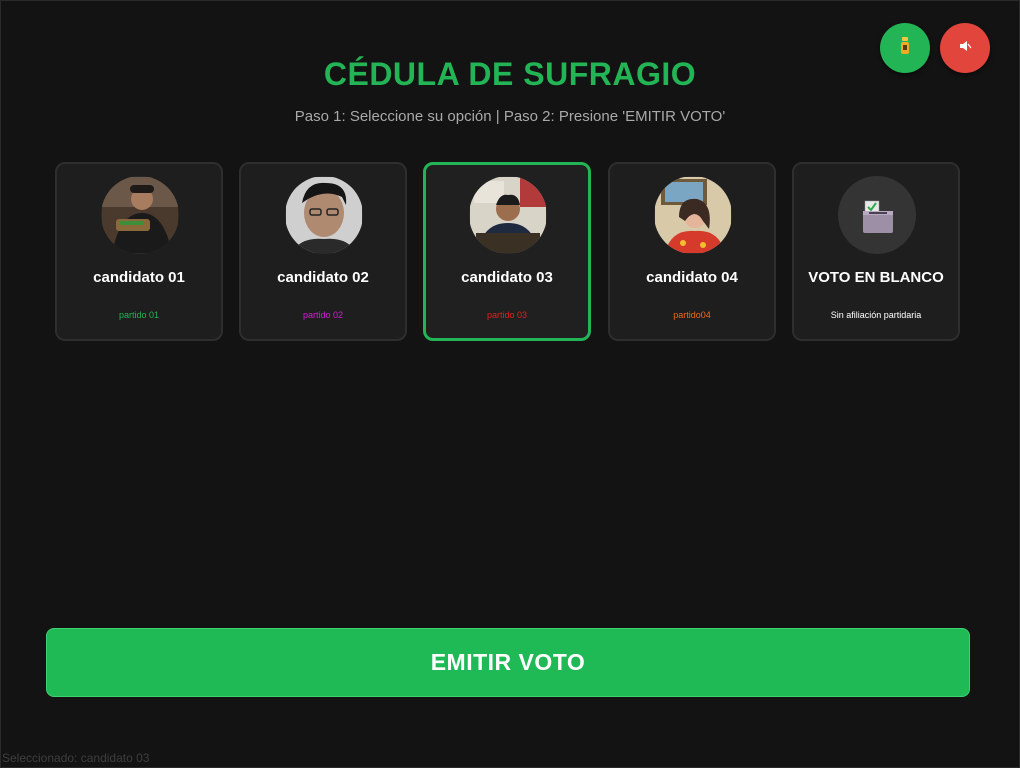 Image resolution: width=1020 pixels, height=768 pixels. I want to click on candidate-card-02: candidato 02 partido 02, so click(323, 251).